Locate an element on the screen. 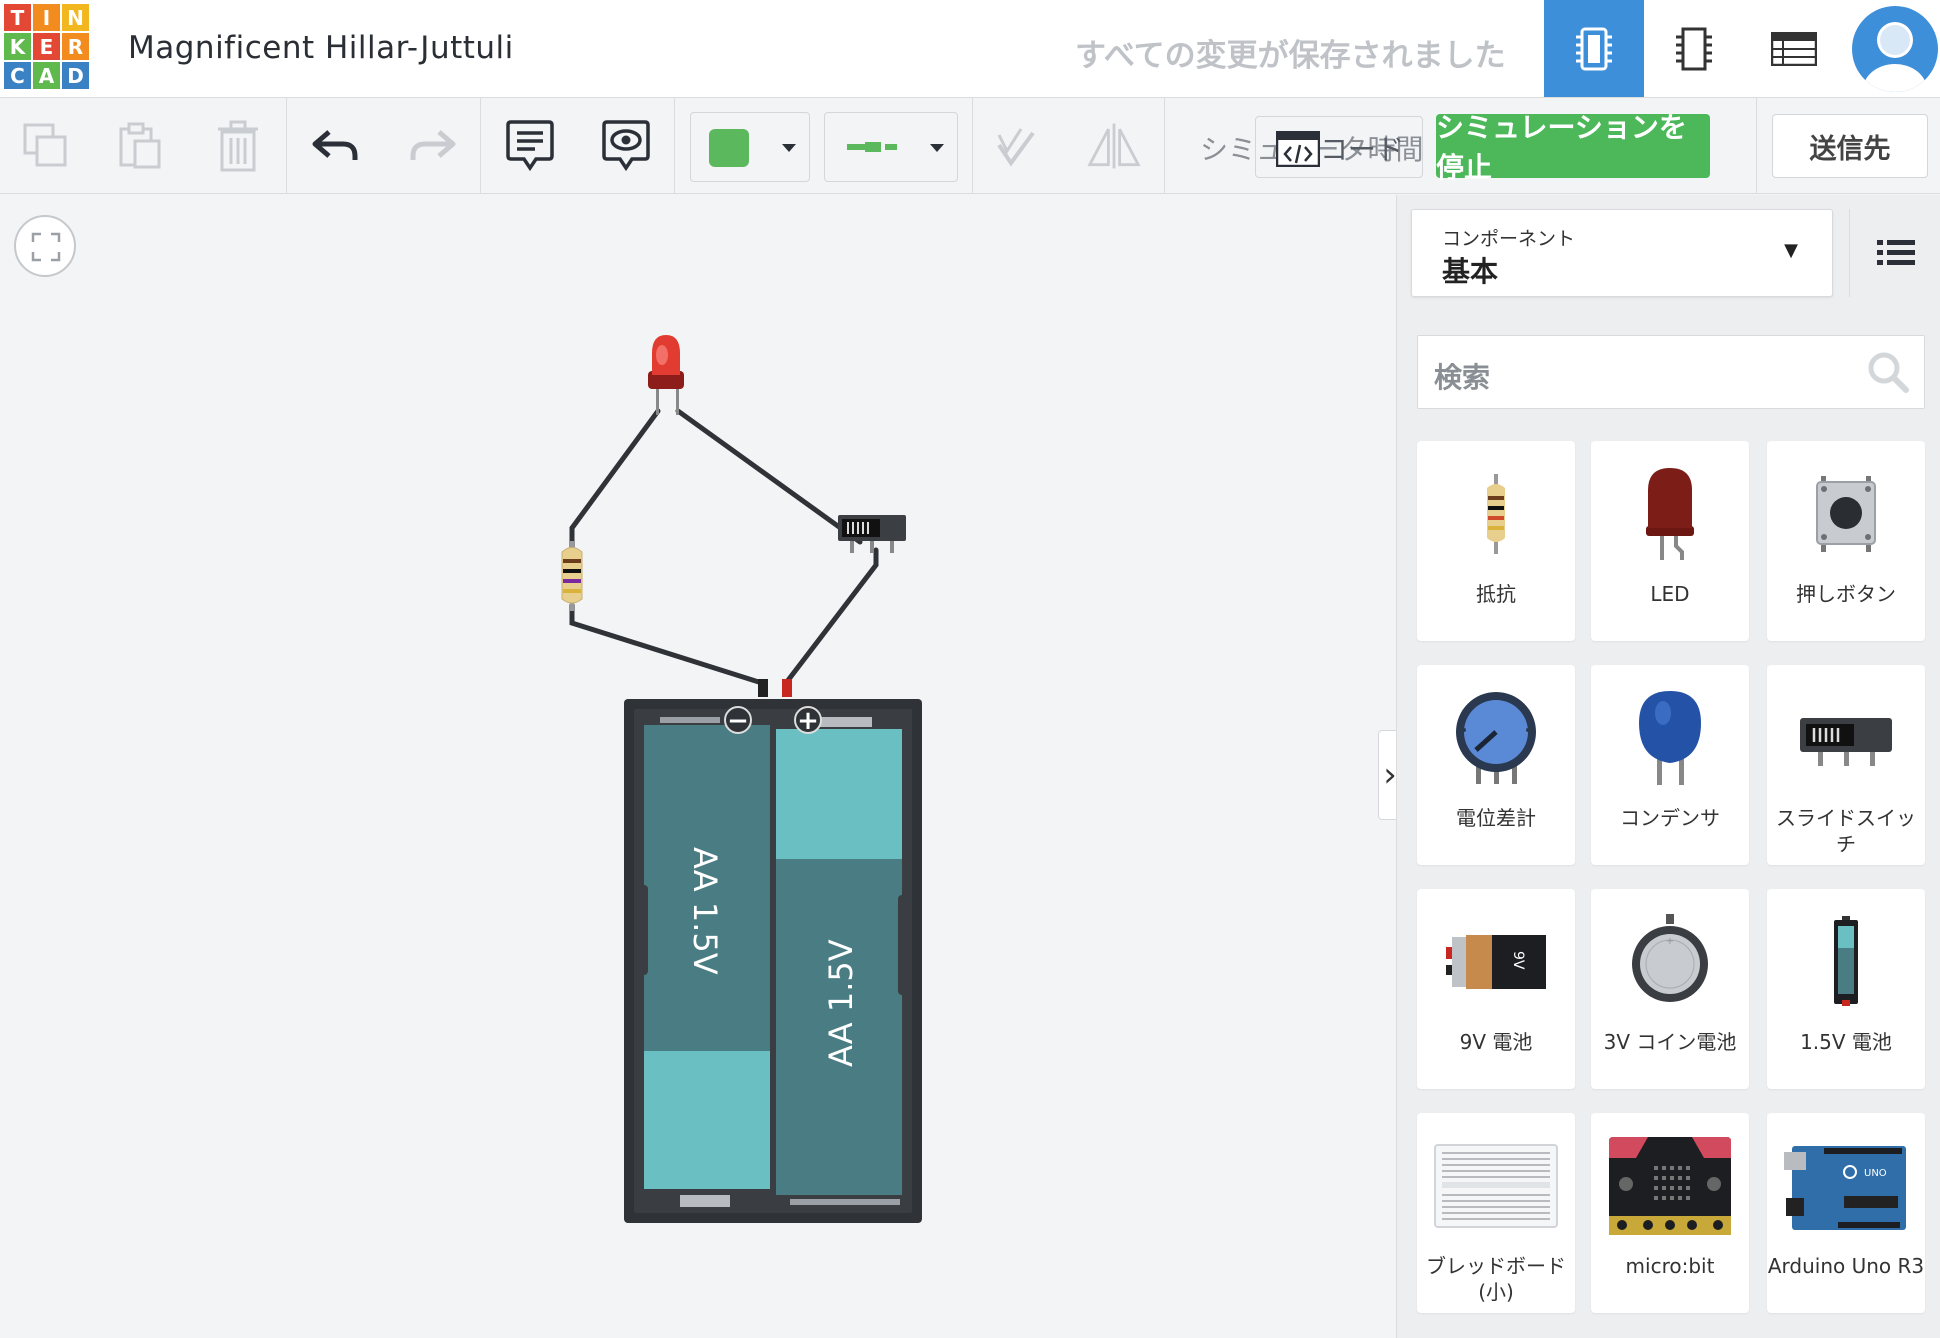 The width and height of the screenshot is (1940, 1338). tinkercad-logo: T I N K E R C A D is located at coordinates (47, 48).